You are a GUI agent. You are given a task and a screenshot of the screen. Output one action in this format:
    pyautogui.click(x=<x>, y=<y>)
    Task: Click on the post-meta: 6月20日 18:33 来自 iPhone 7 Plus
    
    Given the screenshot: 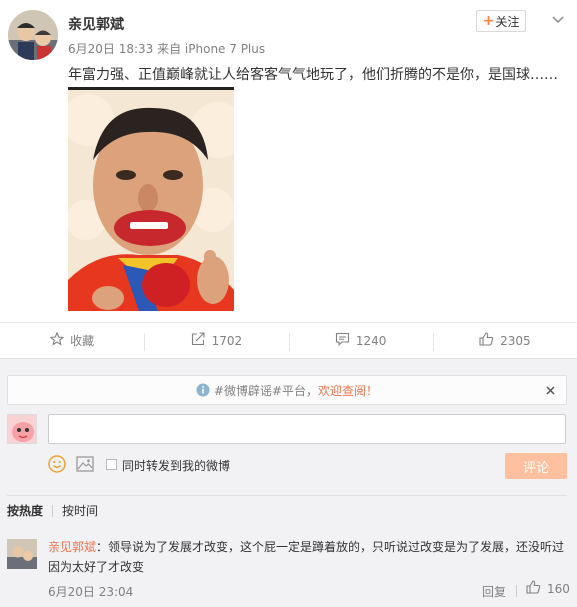 What is the action you would take?
    pyautogui.click(x=167, y=49)
    